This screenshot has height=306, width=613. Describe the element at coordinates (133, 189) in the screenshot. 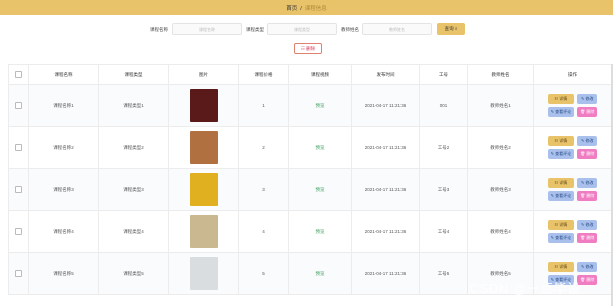

I see `course-type-cell: 课程类型3` at that location.